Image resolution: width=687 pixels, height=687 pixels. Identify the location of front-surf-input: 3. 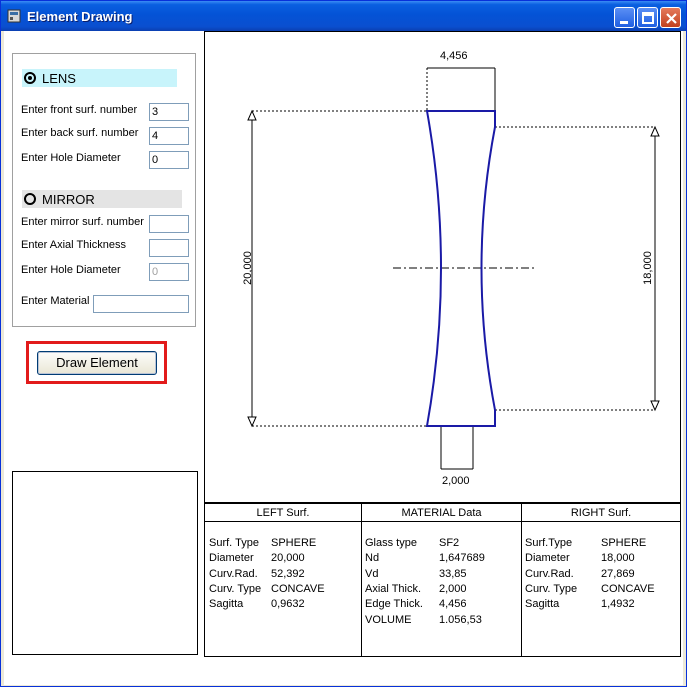
(169, 112).